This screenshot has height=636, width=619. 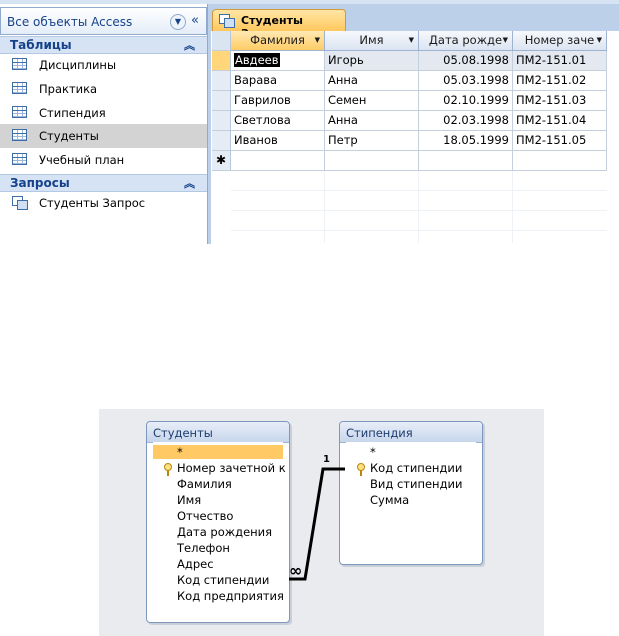 I want to click on nav-item-label: Студенты Запрос, so click(x=92, y=203).